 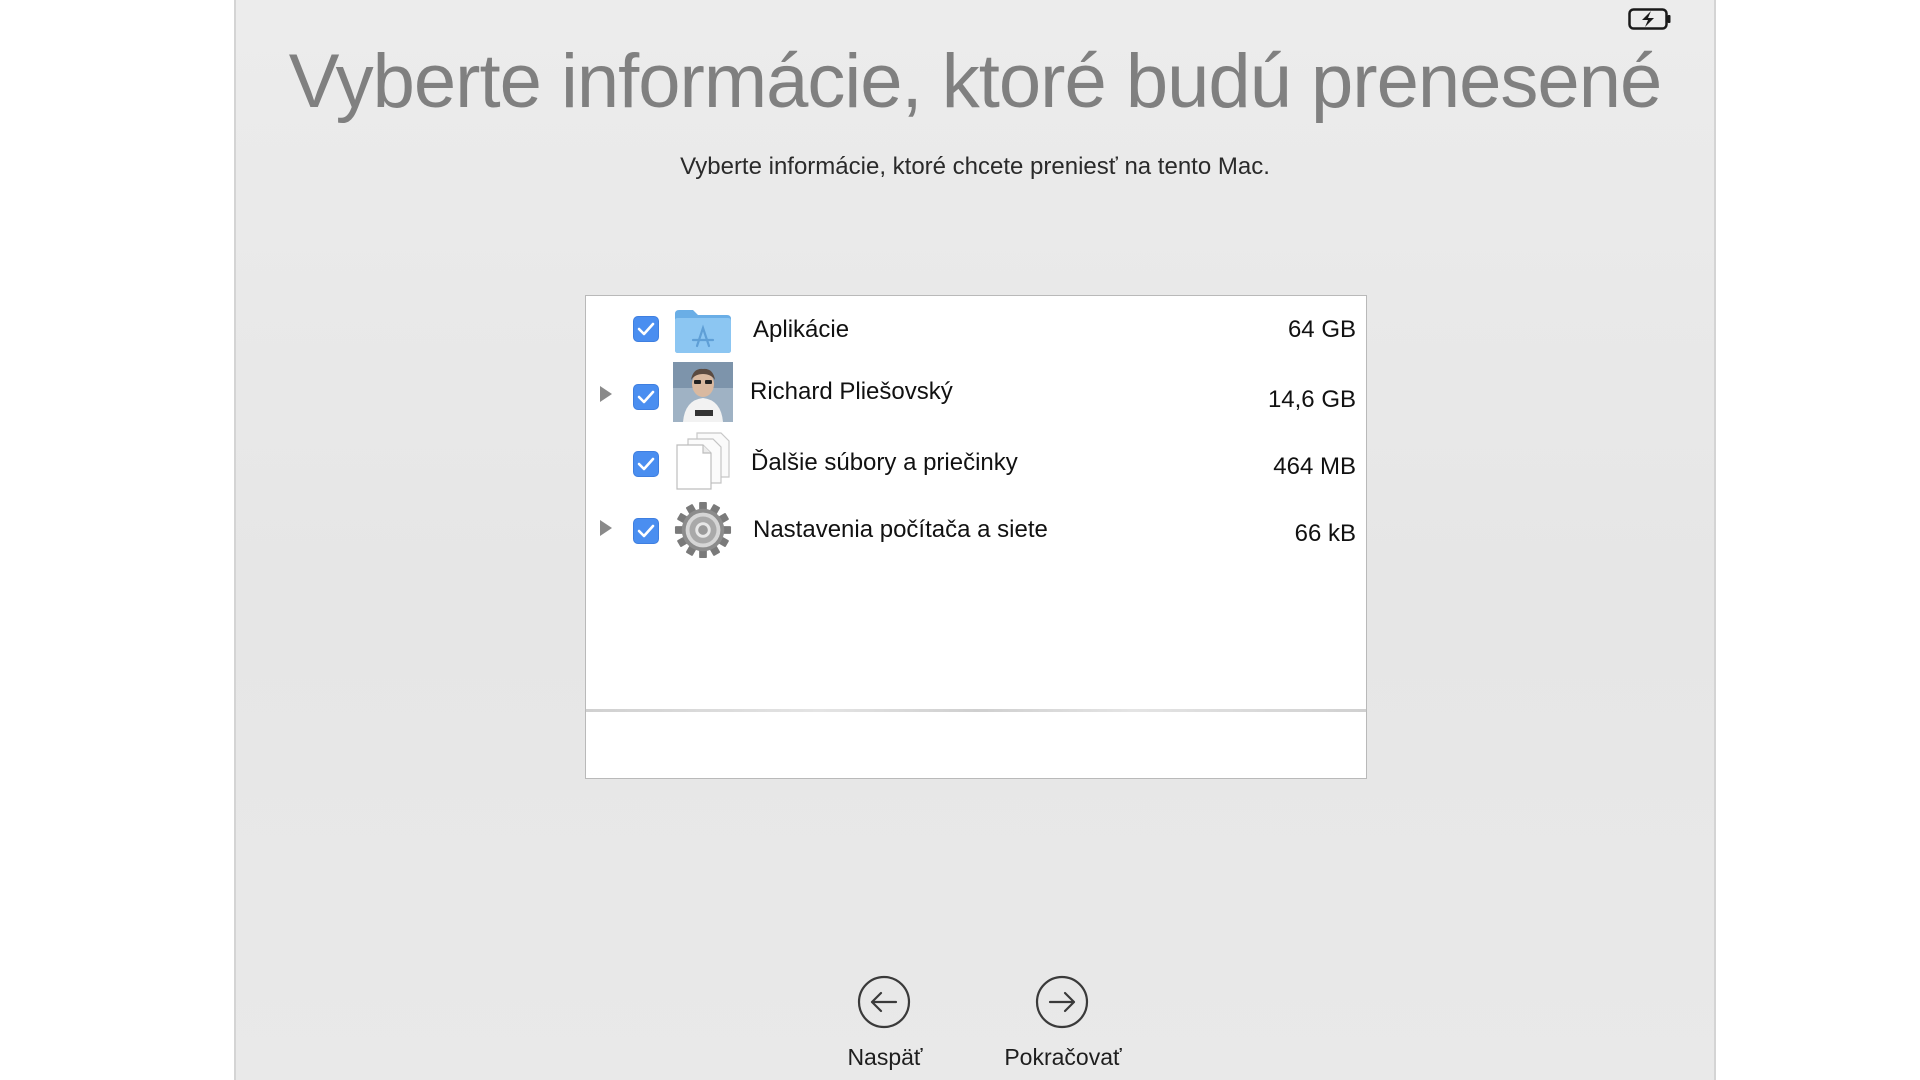 I want to click on page-title: Vyberte informácie, ktoré budú prenesené, so click(x=975, y=81).